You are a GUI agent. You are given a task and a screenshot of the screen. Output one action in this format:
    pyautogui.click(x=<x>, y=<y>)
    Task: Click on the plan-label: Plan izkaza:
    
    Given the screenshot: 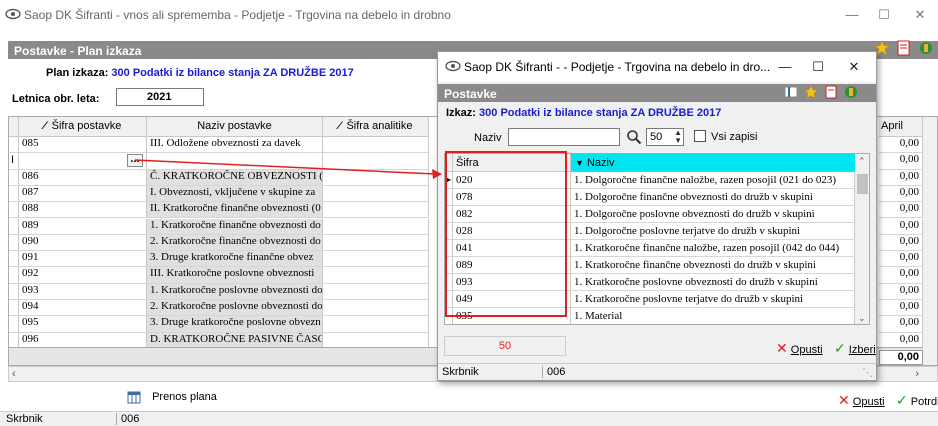 What is the action you would take?
    pyautogui.click(x=77, y=73)
    